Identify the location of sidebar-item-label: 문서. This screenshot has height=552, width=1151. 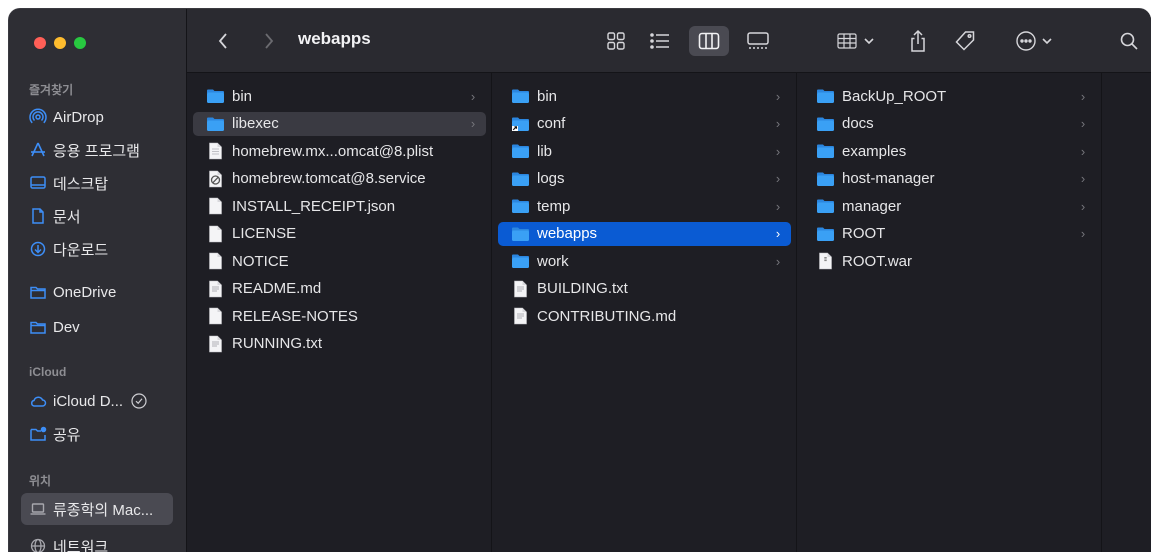
(67, 217).